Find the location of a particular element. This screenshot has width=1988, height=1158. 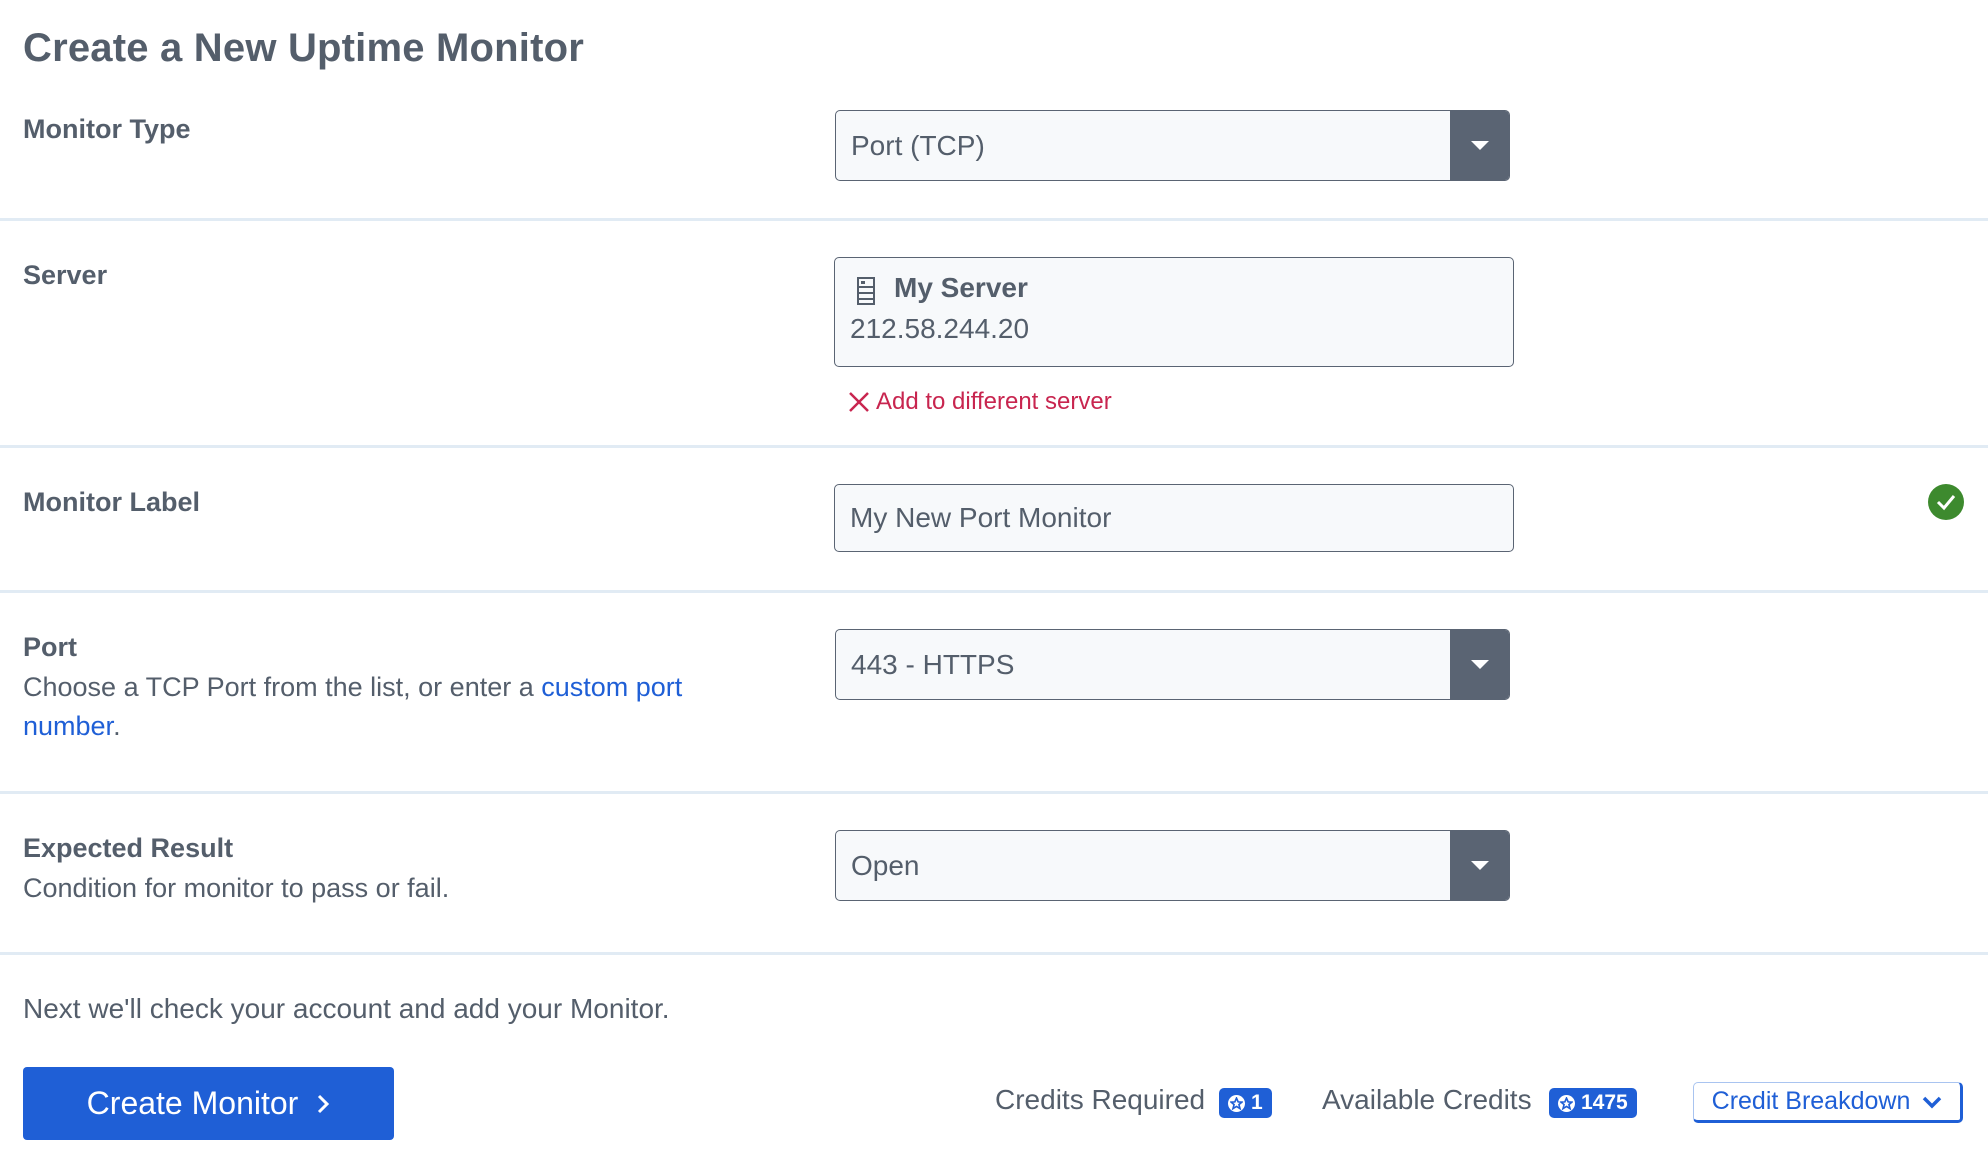

create-monitor-label: Create Monitor is located at coordinates (192, 1103).